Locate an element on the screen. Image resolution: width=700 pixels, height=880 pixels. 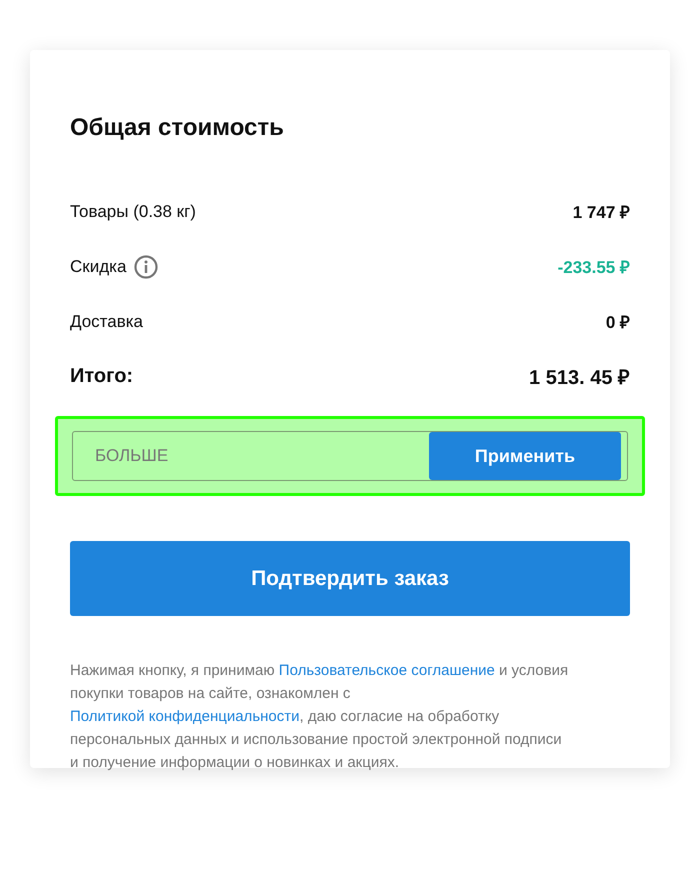
price-value: -233.55 ₽ is located at coordinates (594, 267).